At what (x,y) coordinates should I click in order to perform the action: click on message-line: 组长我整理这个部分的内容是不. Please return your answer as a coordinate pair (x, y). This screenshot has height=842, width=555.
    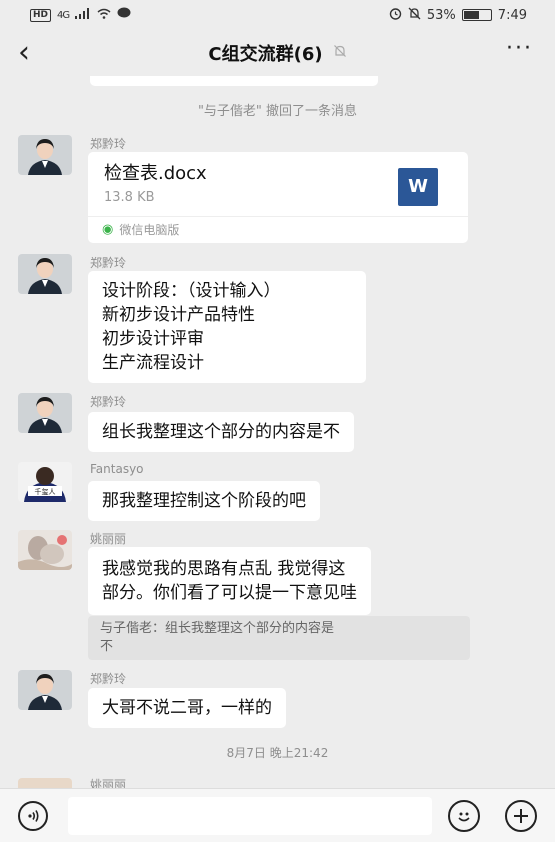
    Looking at the image, I should click on (221, 432).